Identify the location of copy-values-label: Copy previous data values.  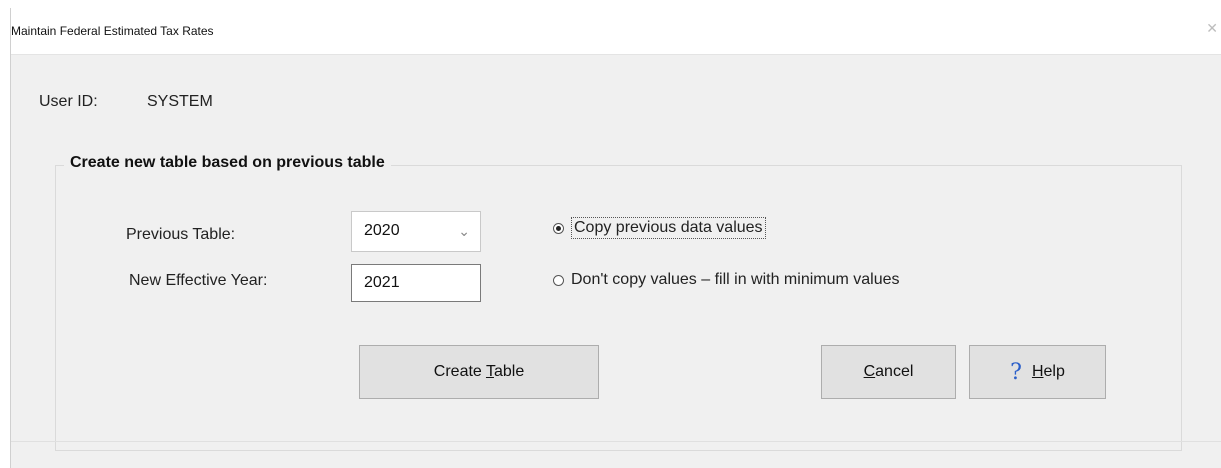
(668, 228).